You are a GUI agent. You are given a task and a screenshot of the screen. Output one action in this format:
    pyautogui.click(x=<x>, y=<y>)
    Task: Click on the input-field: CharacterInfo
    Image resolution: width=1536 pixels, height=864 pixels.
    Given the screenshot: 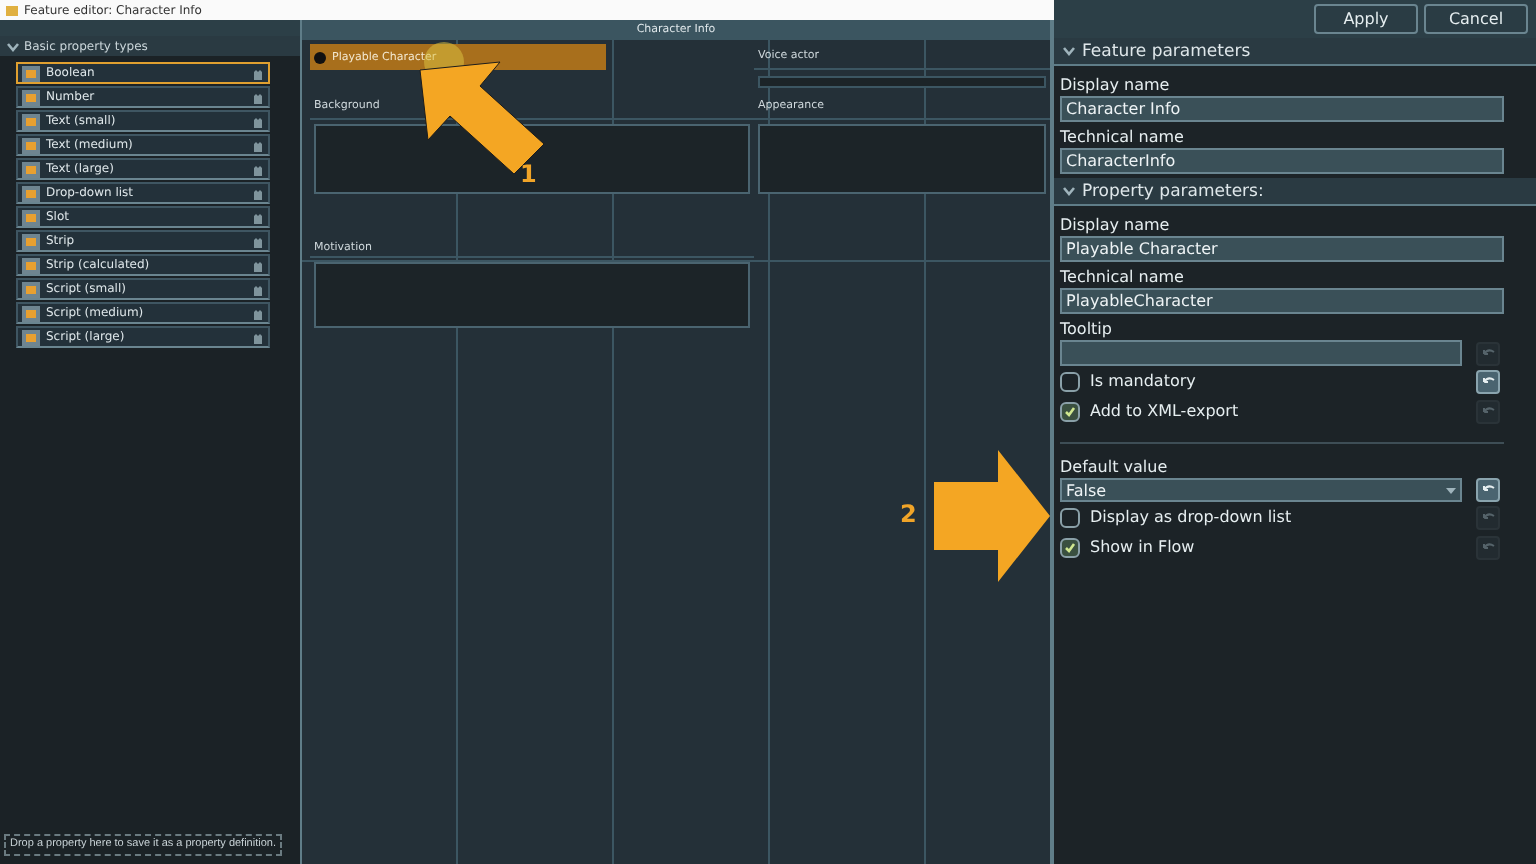 What is the action you would take?
    pyautogui.click(x=1282, y=161)
    